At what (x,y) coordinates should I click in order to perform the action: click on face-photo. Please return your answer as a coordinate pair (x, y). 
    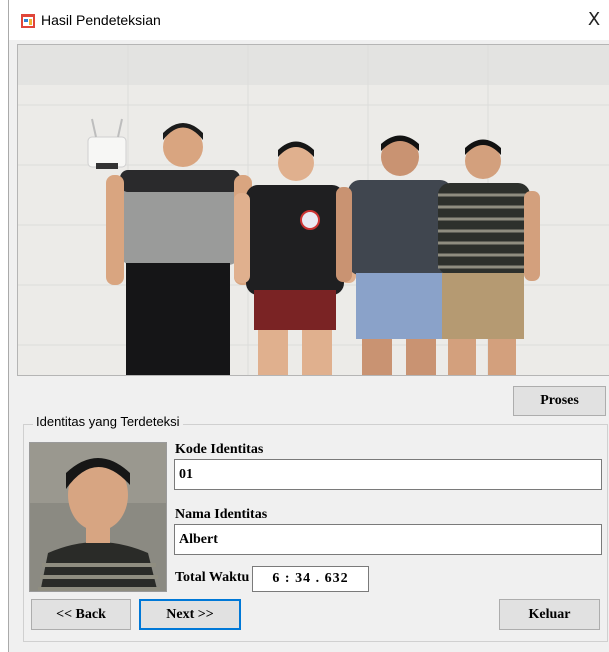
    Looking at the image, I should click on (98, 517).